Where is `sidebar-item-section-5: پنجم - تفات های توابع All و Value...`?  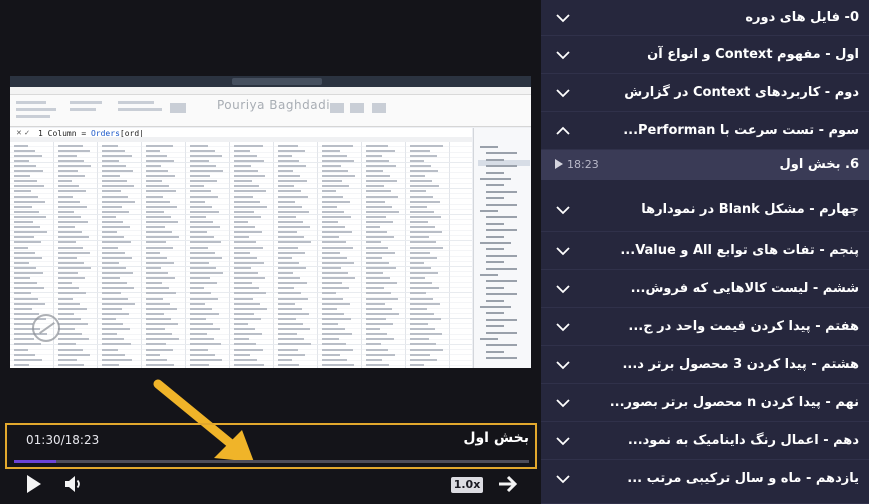
sidebar-item-section-5: پنجم - تفات های توابع All و Value... is located at coordinates (705, 251).